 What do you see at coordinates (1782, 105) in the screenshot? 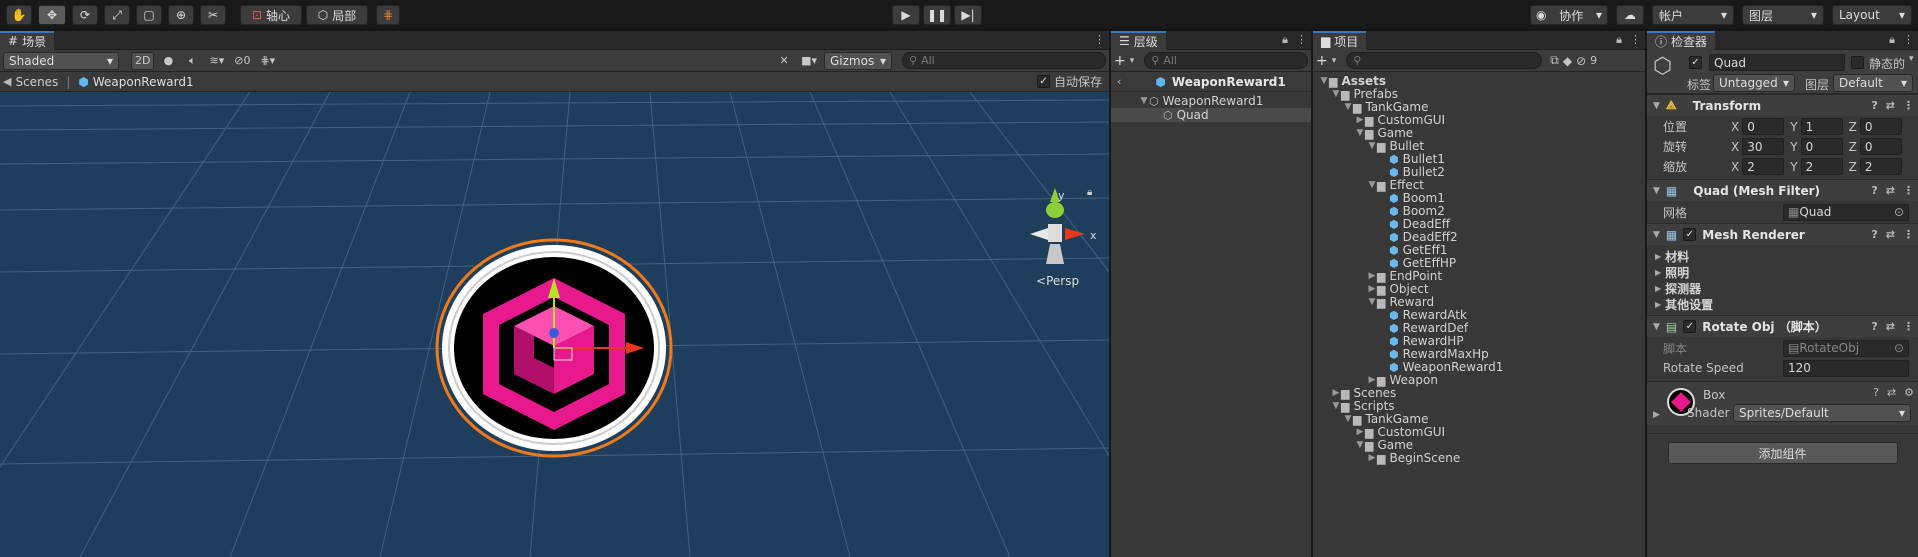
I see `transform-header: ▼ ⟁ Transform ? ⇄ ⋮` at bounding box center [1782, 105].